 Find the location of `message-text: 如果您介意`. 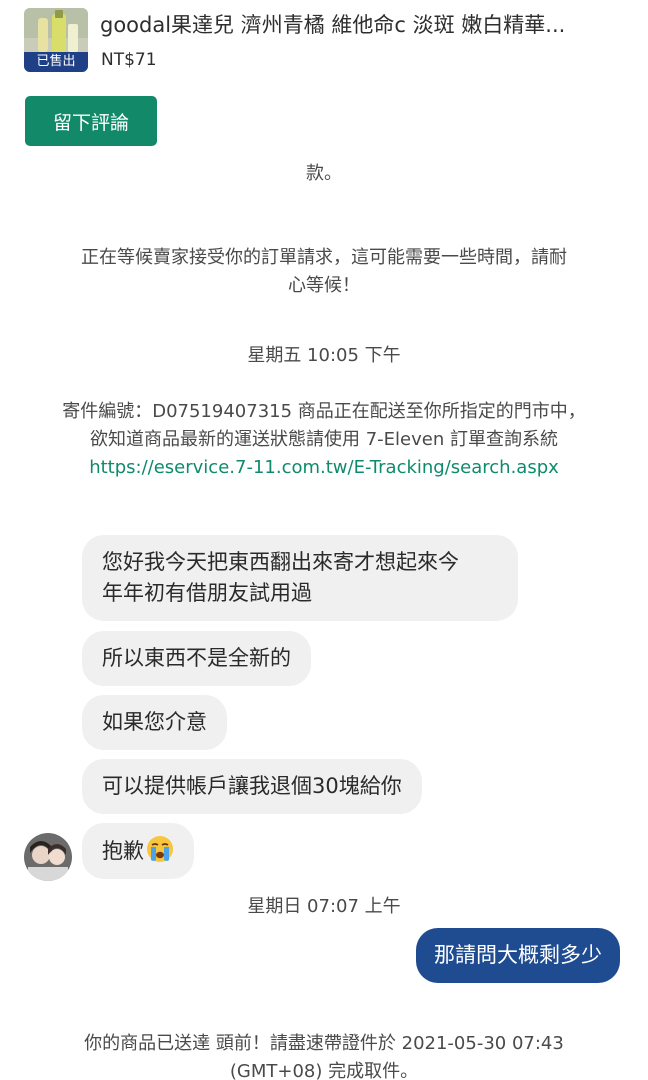

message-text: 如果您介意 is located at coordinates (154, 722).